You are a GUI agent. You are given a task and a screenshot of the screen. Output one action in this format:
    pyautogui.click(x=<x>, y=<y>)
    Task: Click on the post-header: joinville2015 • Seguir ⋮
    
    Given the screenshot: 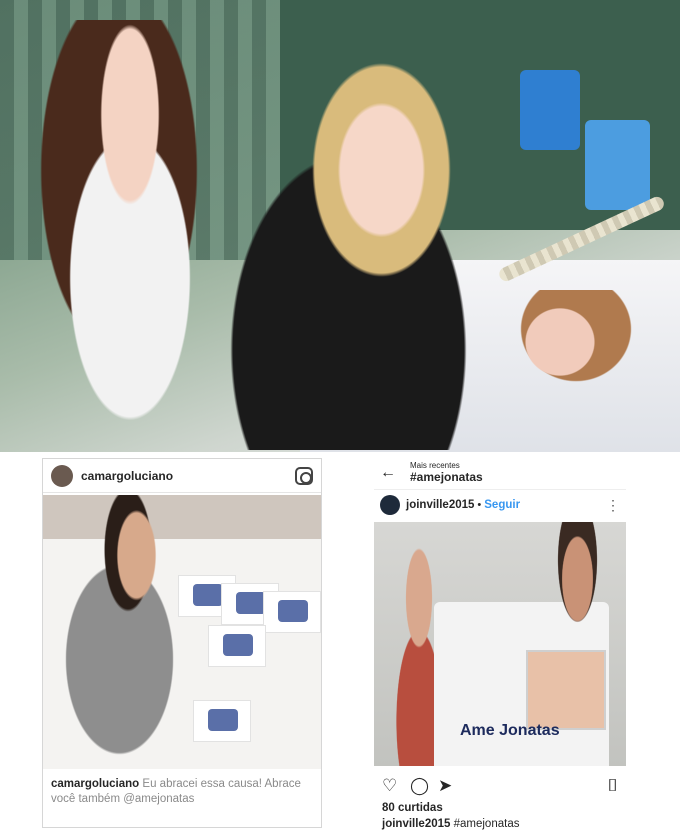 What is the action you would take?
    pyautogui.click(x=500, y=505)
    